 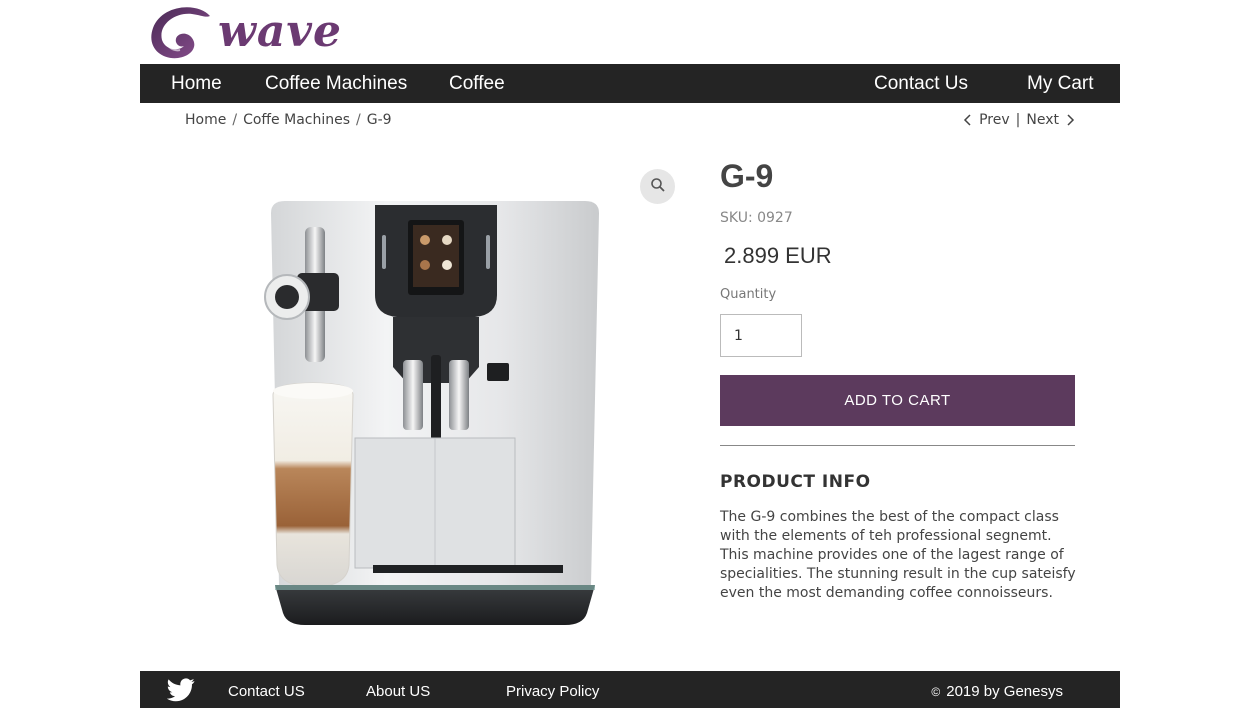 What do you see at coordinates (921, 83) in the screenshot?
I see `nav-contact-us: Contact Us` at bounding box center [921, 83].